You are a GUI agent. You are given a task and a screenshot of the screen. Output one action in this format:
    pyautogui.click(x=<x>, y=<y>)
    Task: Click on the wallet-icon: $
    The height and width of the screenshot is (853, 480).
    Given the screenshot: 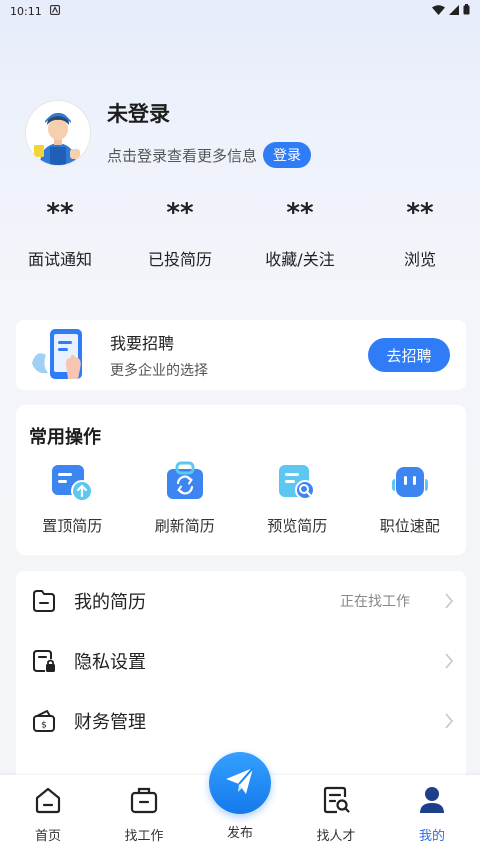 What is the action you would take?
    pyautogui.click(x=44, y=721)
    